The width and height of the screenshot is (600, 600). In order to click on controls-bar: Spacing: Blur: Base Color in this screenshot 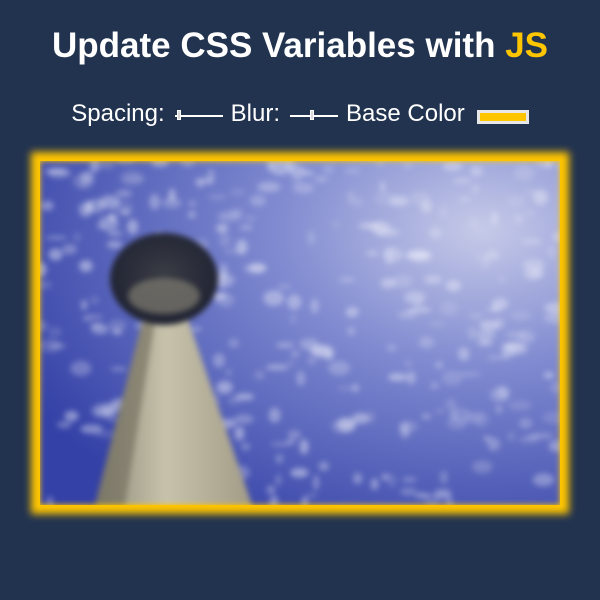, I will do `click(300, 114)`.